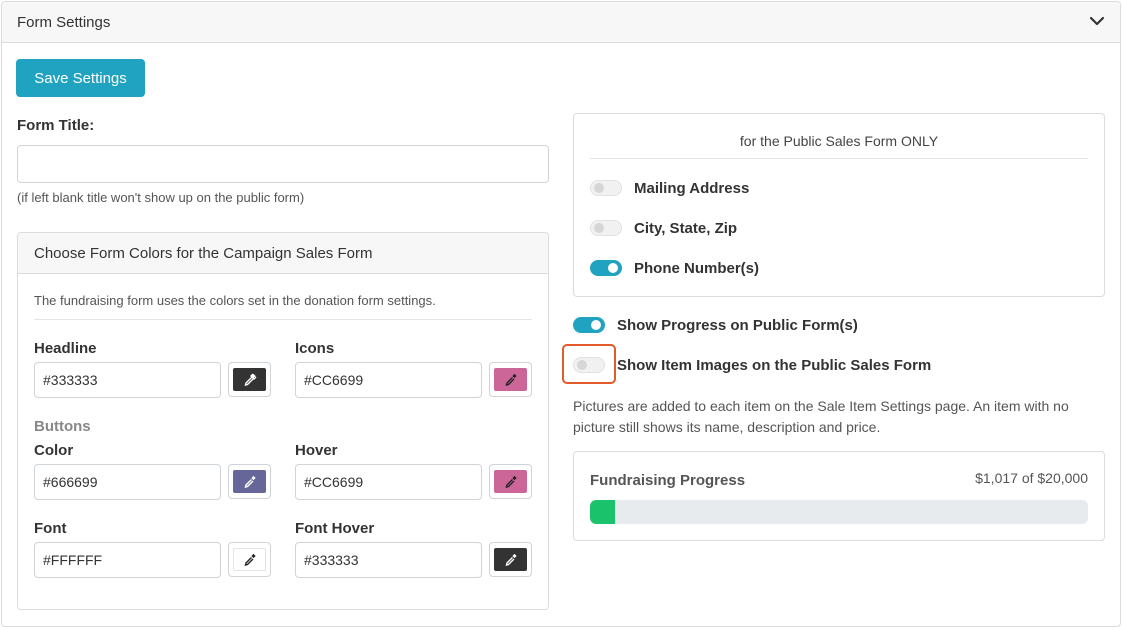 This screenshot has width=1122, height=628. Describe the element at coordinates (64, 22) in the screenshot. I see `panel-title: Form Settings` at that location.